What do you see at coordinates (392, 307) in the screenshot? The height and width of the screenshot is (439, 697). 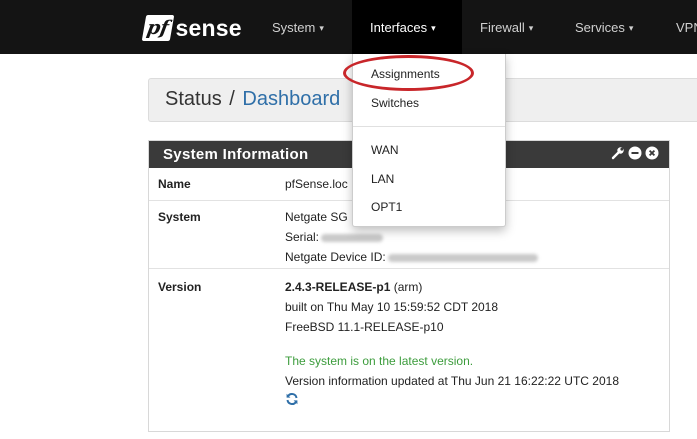 I see `built-on-line: built on Thu May 10 15:59:52 CDT 2018` at bounding box center [392, 307].